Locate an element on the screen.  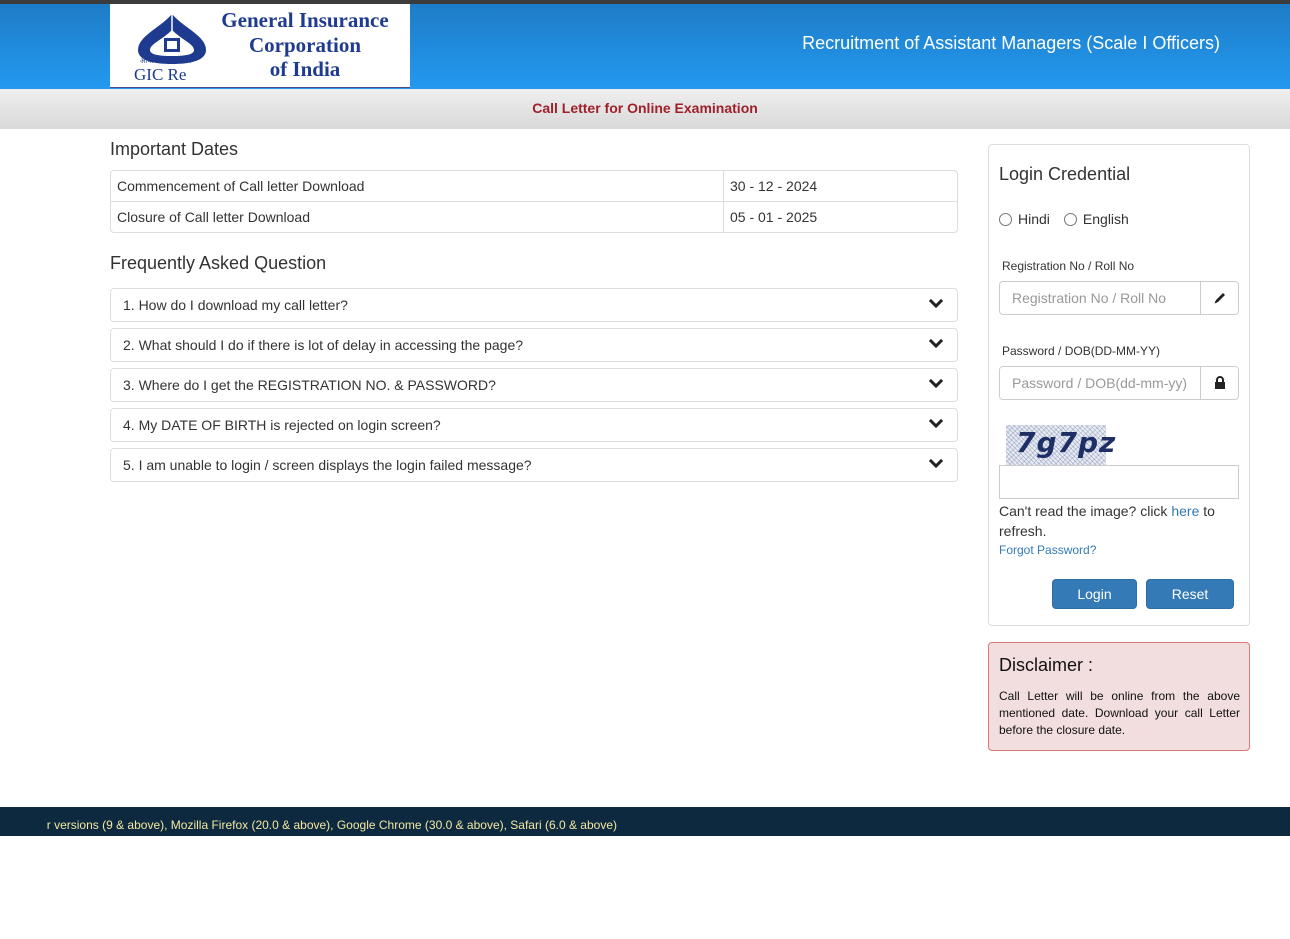
logo-org-name: General Insurance Corporation of India is located at coordinates (305, 45).